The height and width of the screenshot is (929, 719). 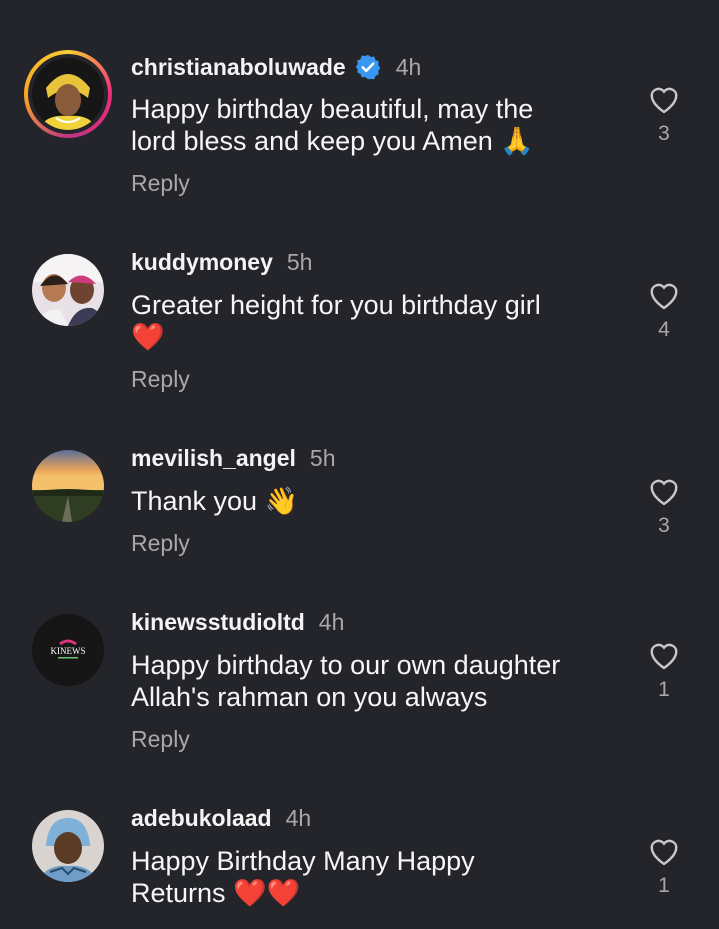 I want to click on profile-photo-woman-headscarf-icon, so click(x=68, y=846).